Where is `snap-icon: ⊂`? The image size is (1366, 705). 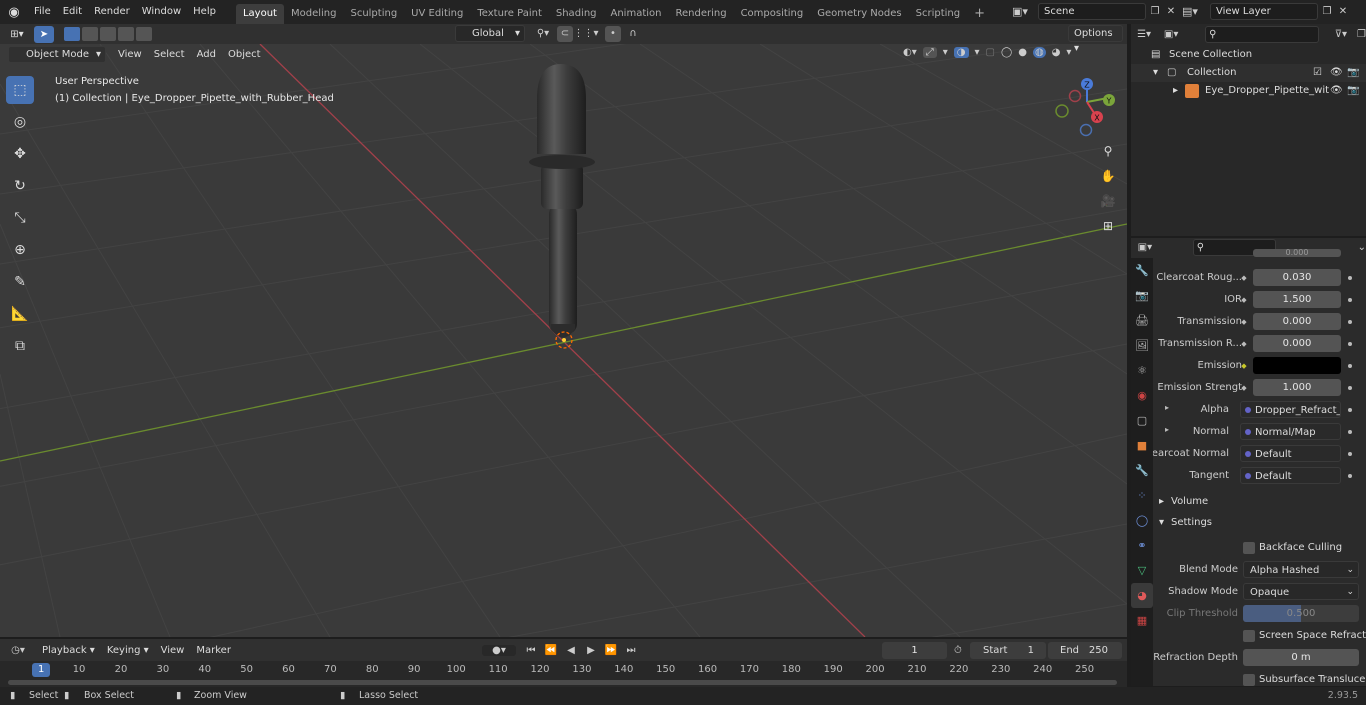
snap-icon: ⊂ is located at coordinates (565, 33).